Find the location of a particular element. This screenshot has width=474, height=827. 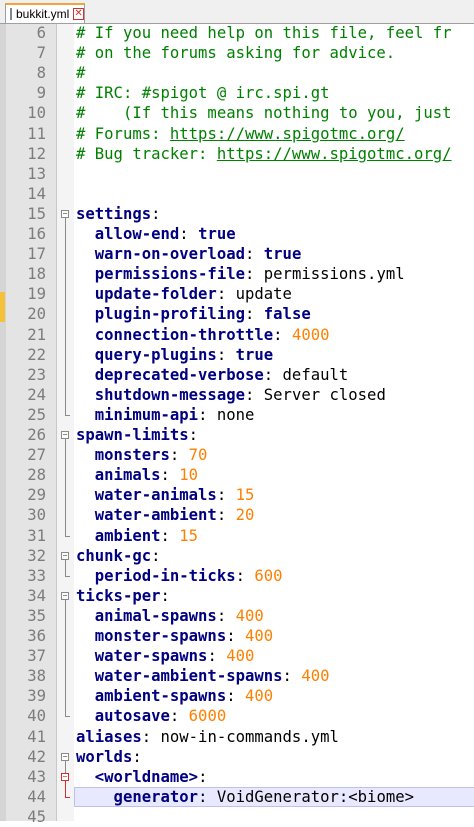

code-line: 7 # on the forums asking for advice. is located at coordinates (237, 53).